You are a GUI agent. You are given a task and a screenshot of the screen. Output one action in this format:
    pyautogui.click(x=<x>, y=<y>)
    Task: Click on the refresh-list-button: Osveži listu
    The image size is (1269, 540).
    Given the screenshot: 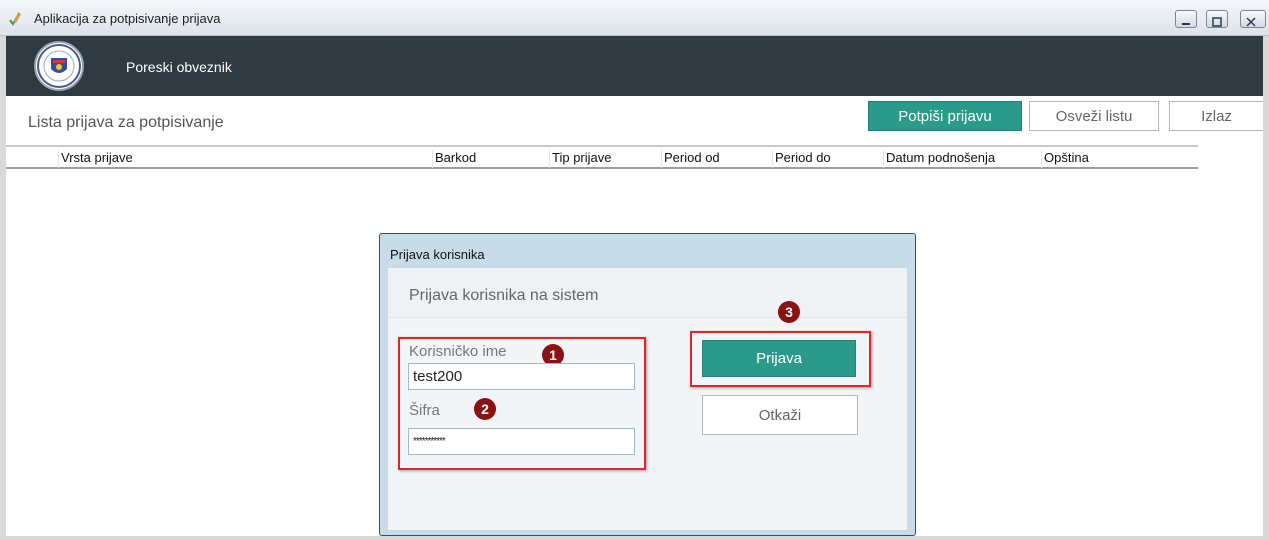 What is the action you would take?
    pyautogui.click(x=1094, y=116)
    